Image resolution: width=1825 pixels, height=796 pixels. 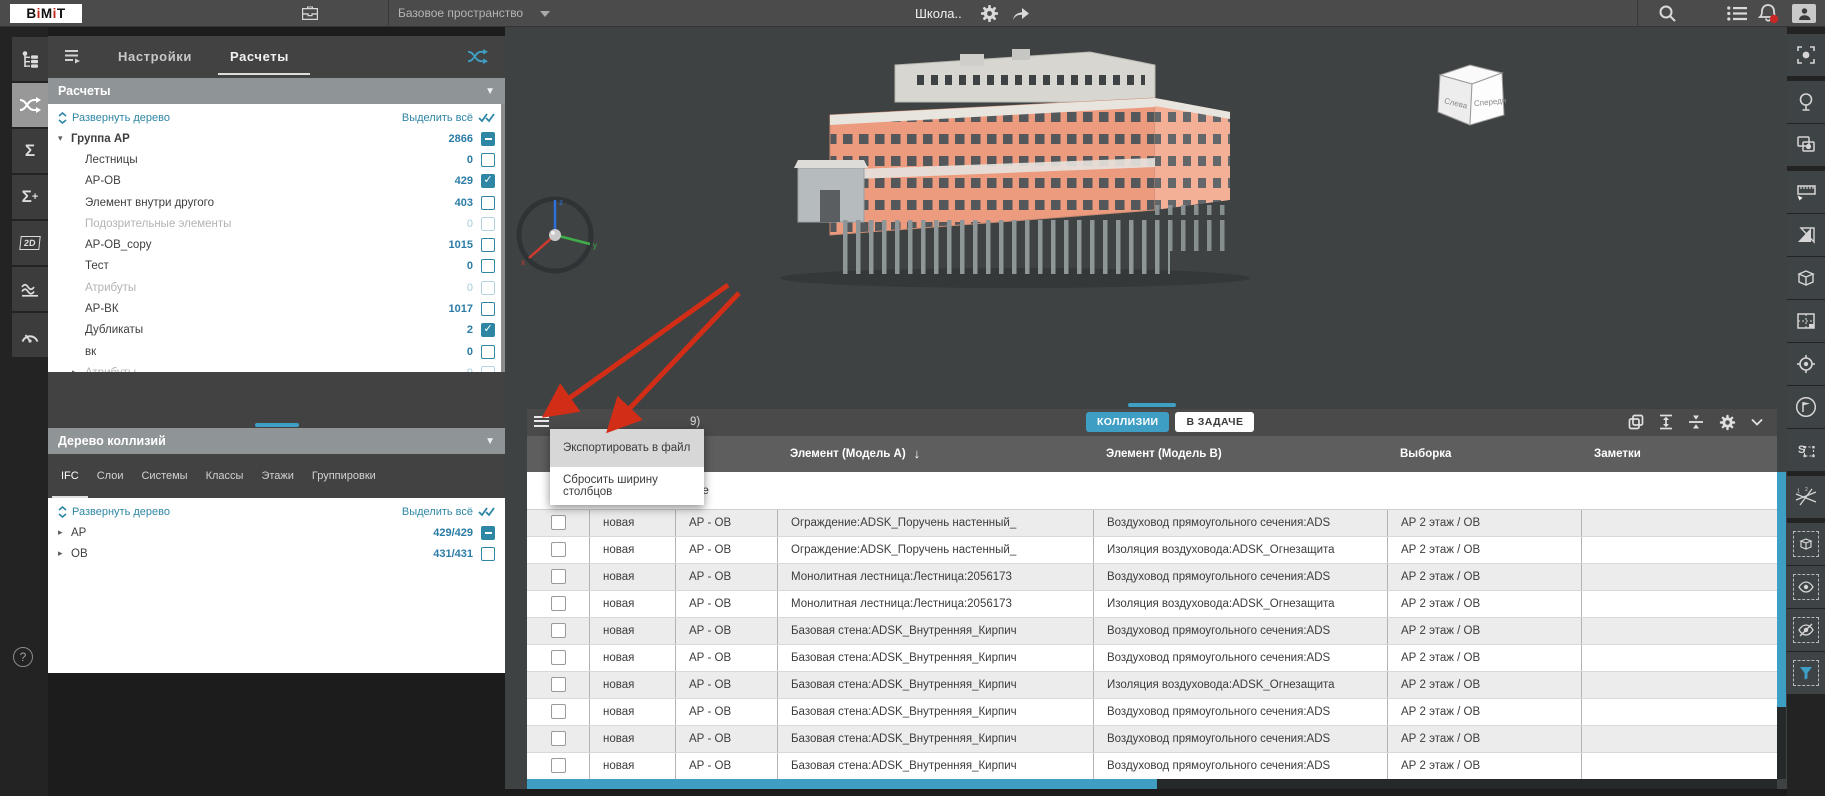 I want to click on charts-icon, so click(x=30, y=289).